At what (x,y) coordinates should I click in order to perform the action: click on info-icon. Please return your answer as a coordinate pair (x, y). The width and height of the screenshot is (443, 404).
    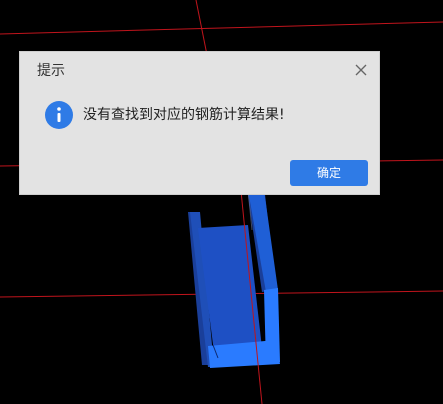
    Looking at the image, I should click on (59, 115).